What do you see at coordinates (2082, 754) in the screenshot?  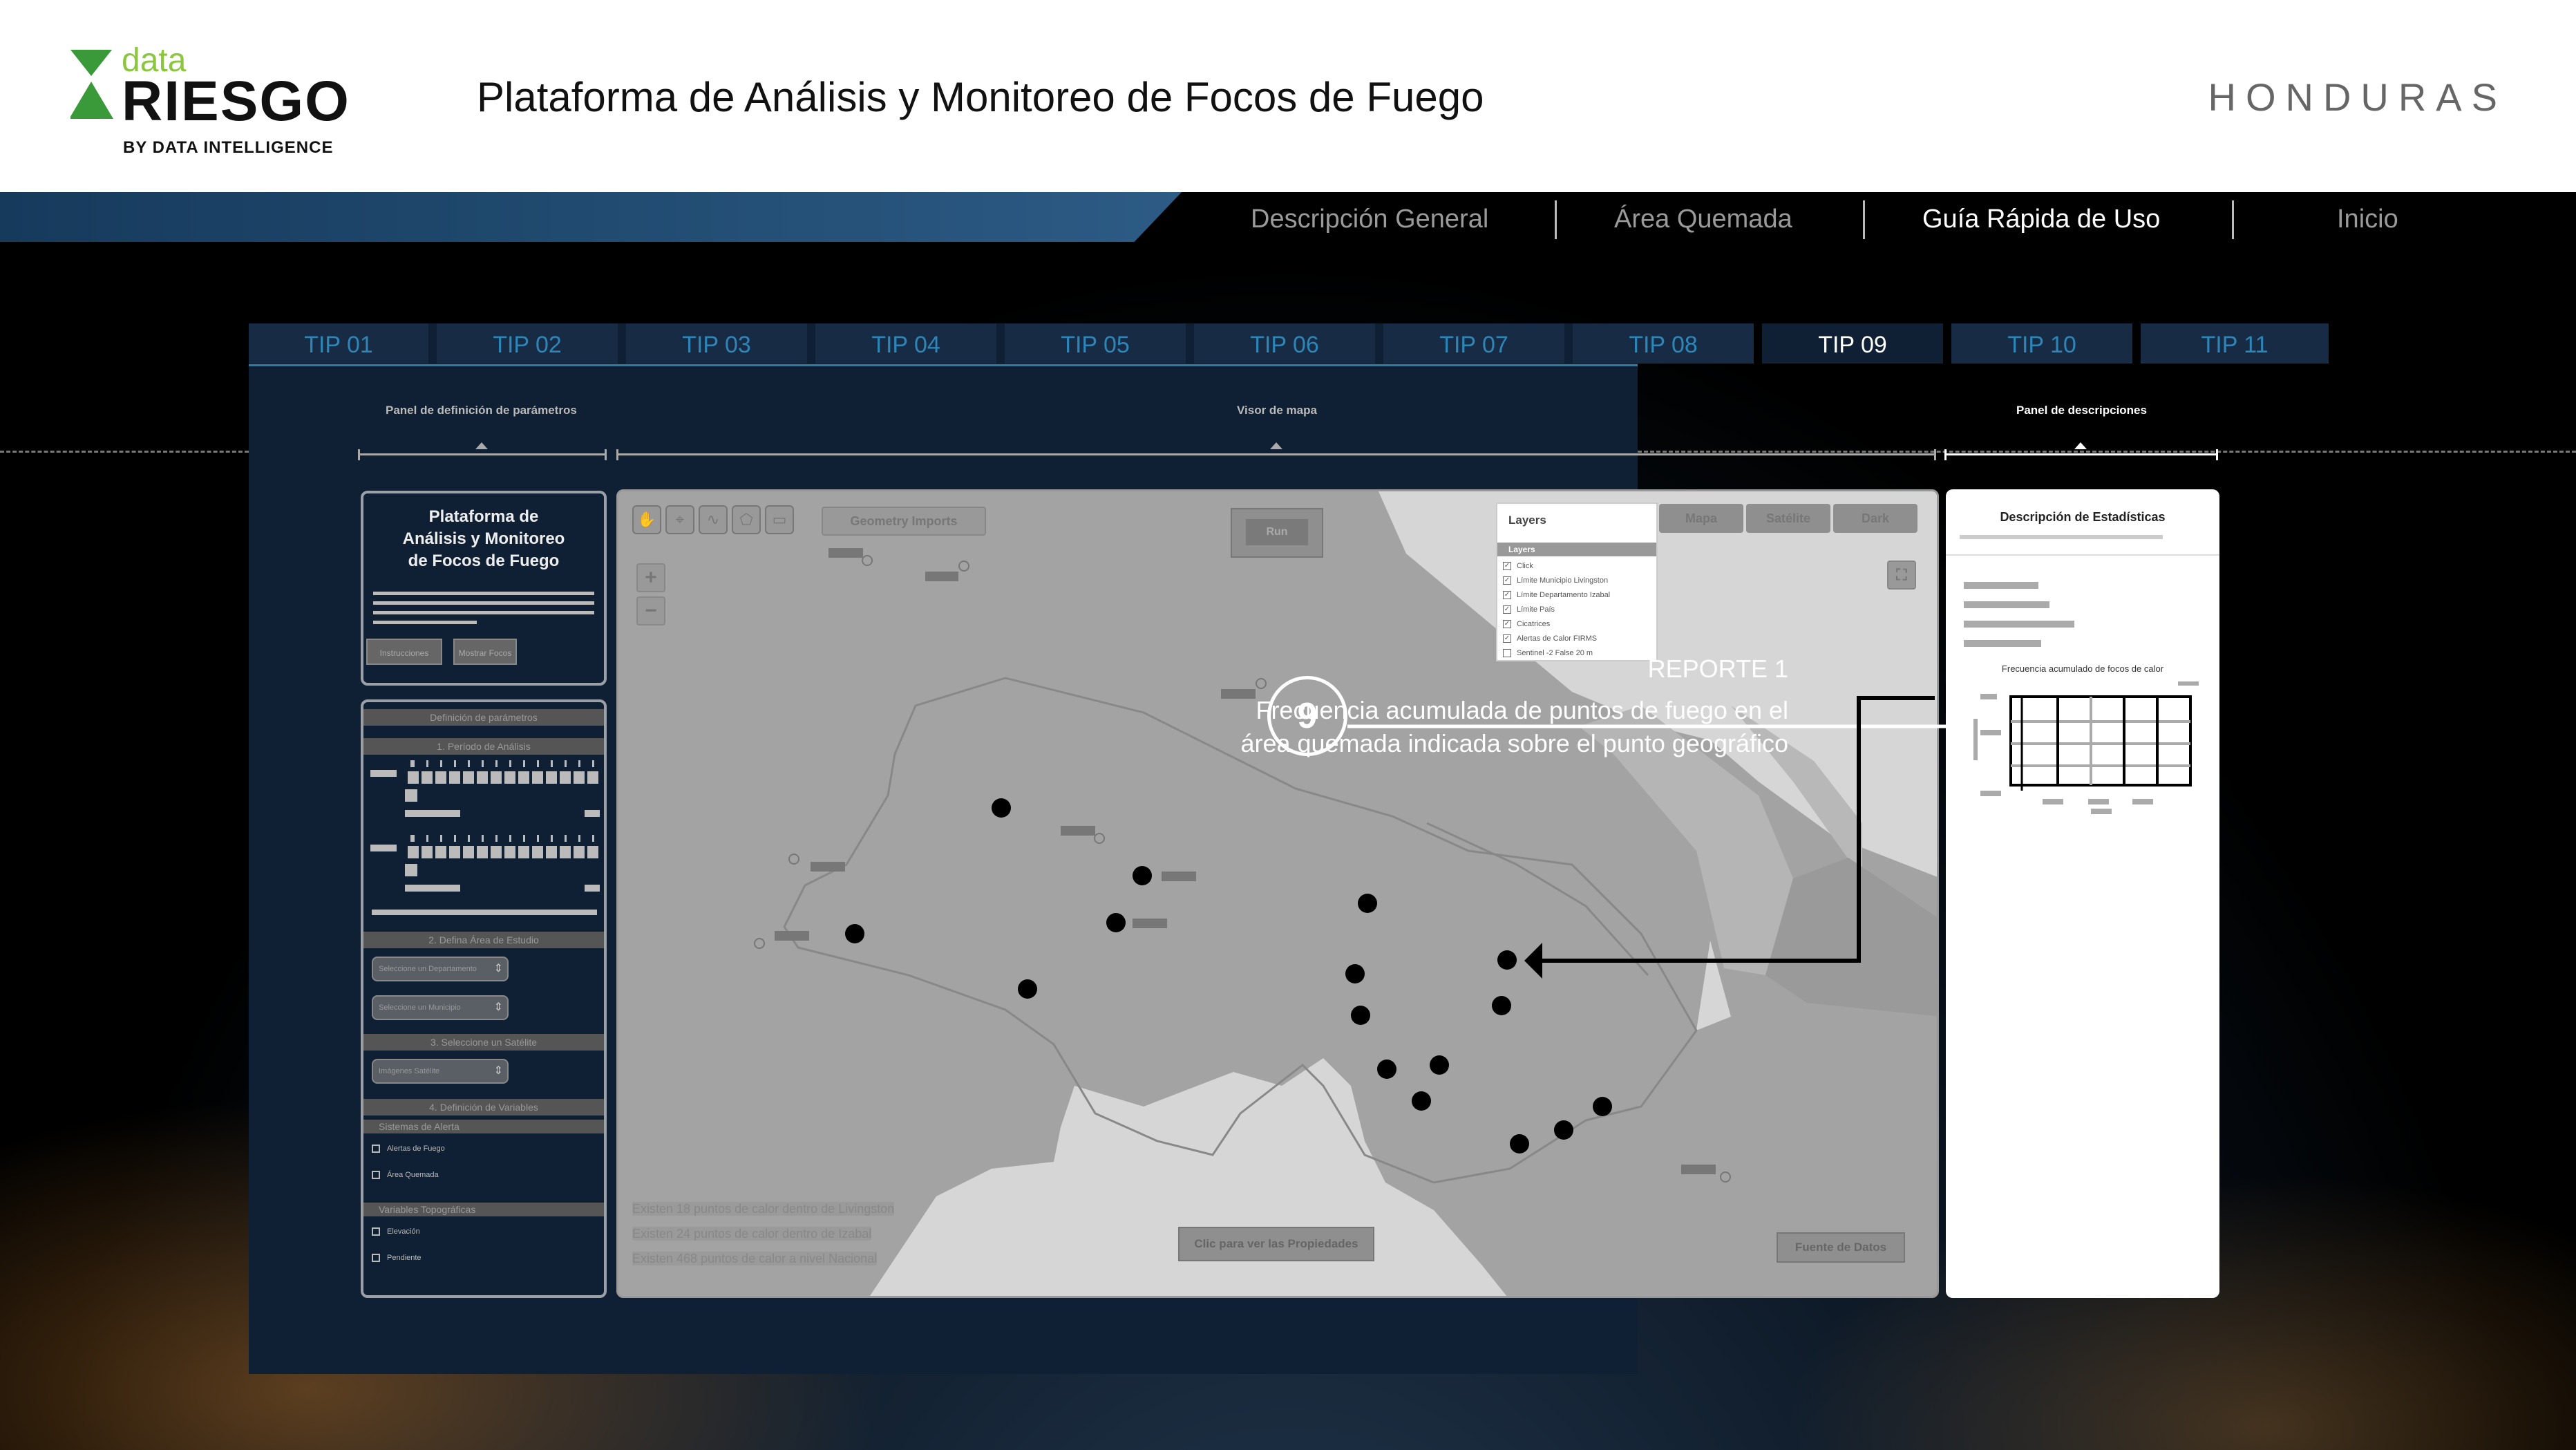 I see `frequency-chart` at bounding box center [2082, 754].